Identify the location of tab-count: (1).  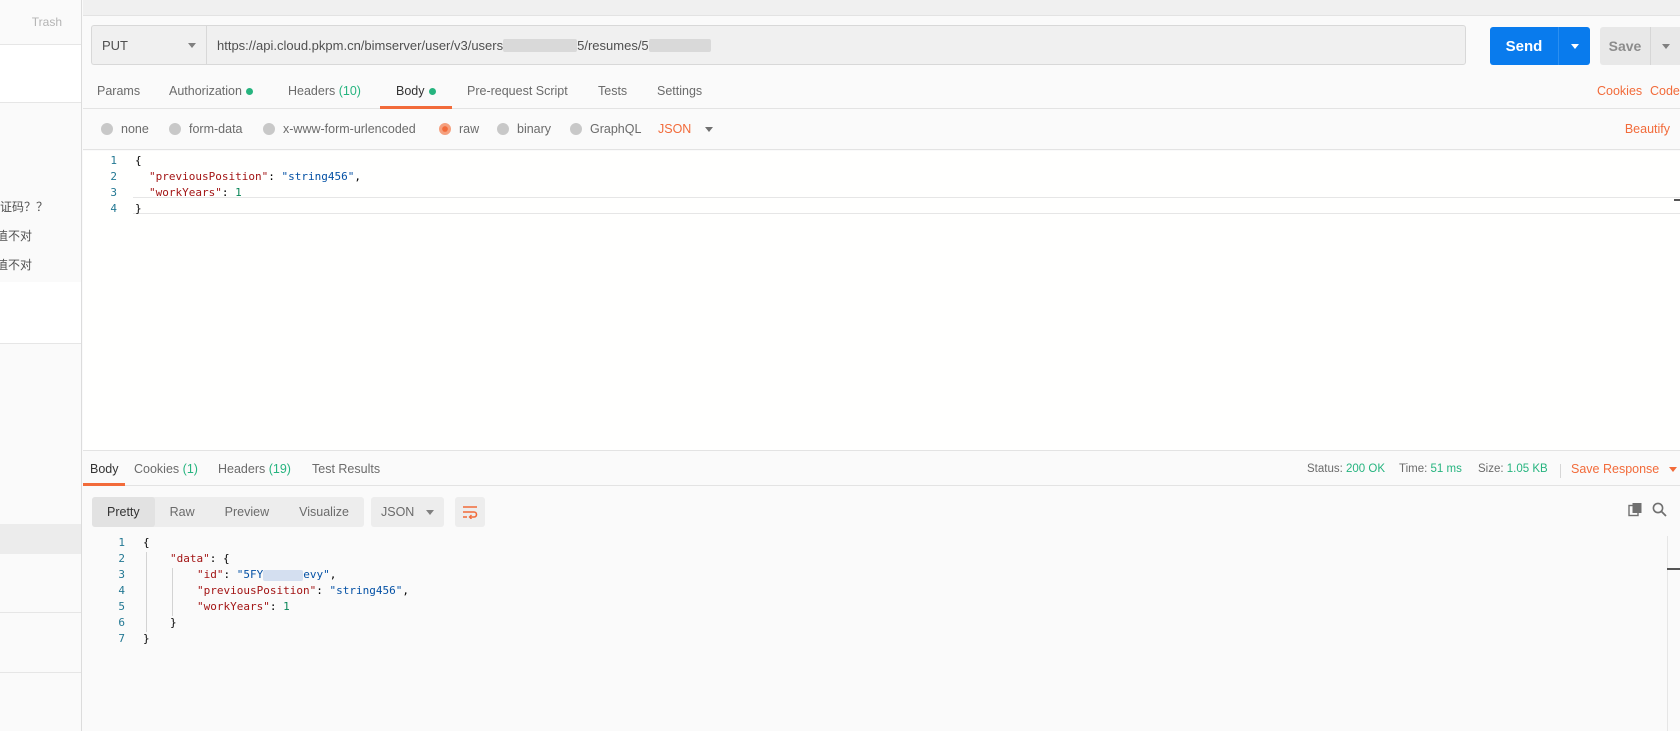
(190, 469).